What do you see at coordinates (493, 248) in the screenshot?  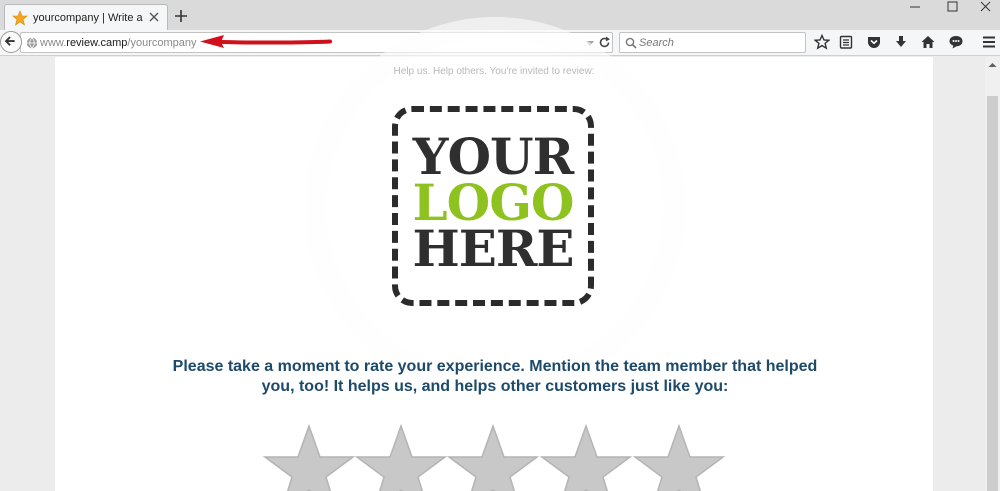 I see `logo-line-3: HERE` at bounding box center [493, 248].